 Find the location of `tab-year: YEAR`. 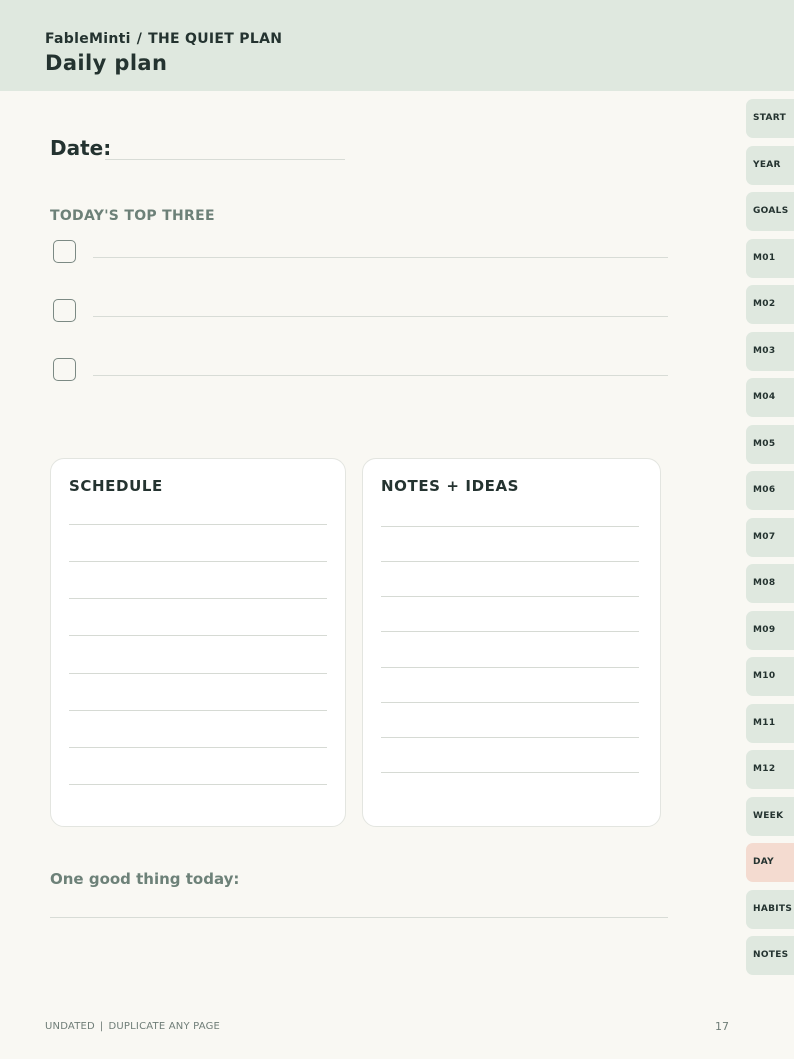

tab-year: YEAR is located at coordinates (770, 165).